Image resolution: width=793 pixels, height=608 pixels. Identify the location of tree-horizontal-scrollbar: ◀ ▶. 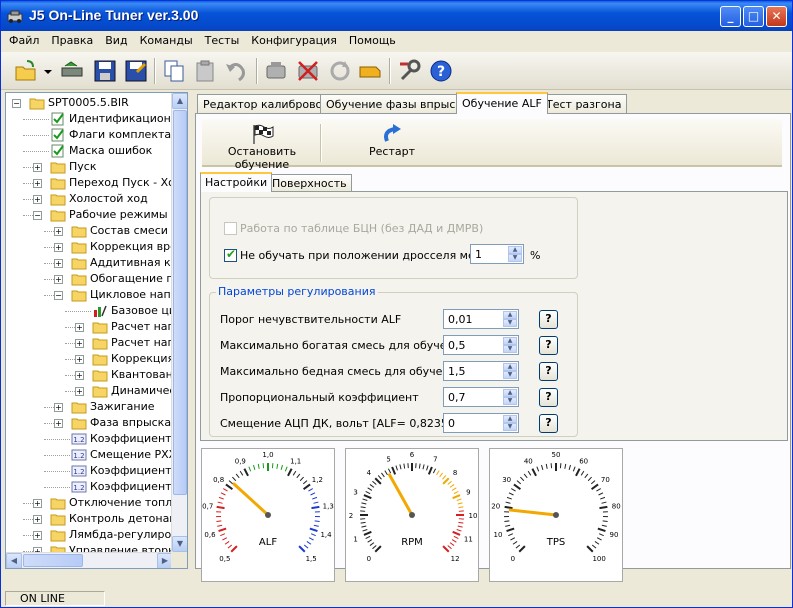
(89, 560).